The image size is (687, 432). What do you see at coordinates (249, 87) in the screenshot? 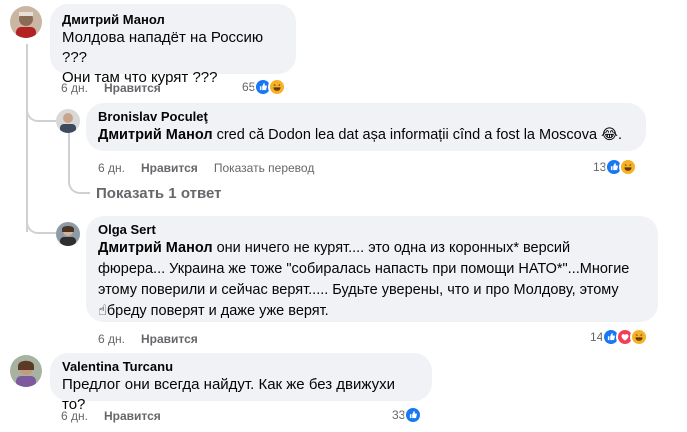
I see `reaction-count: 65` at bounding box center [249, 87].